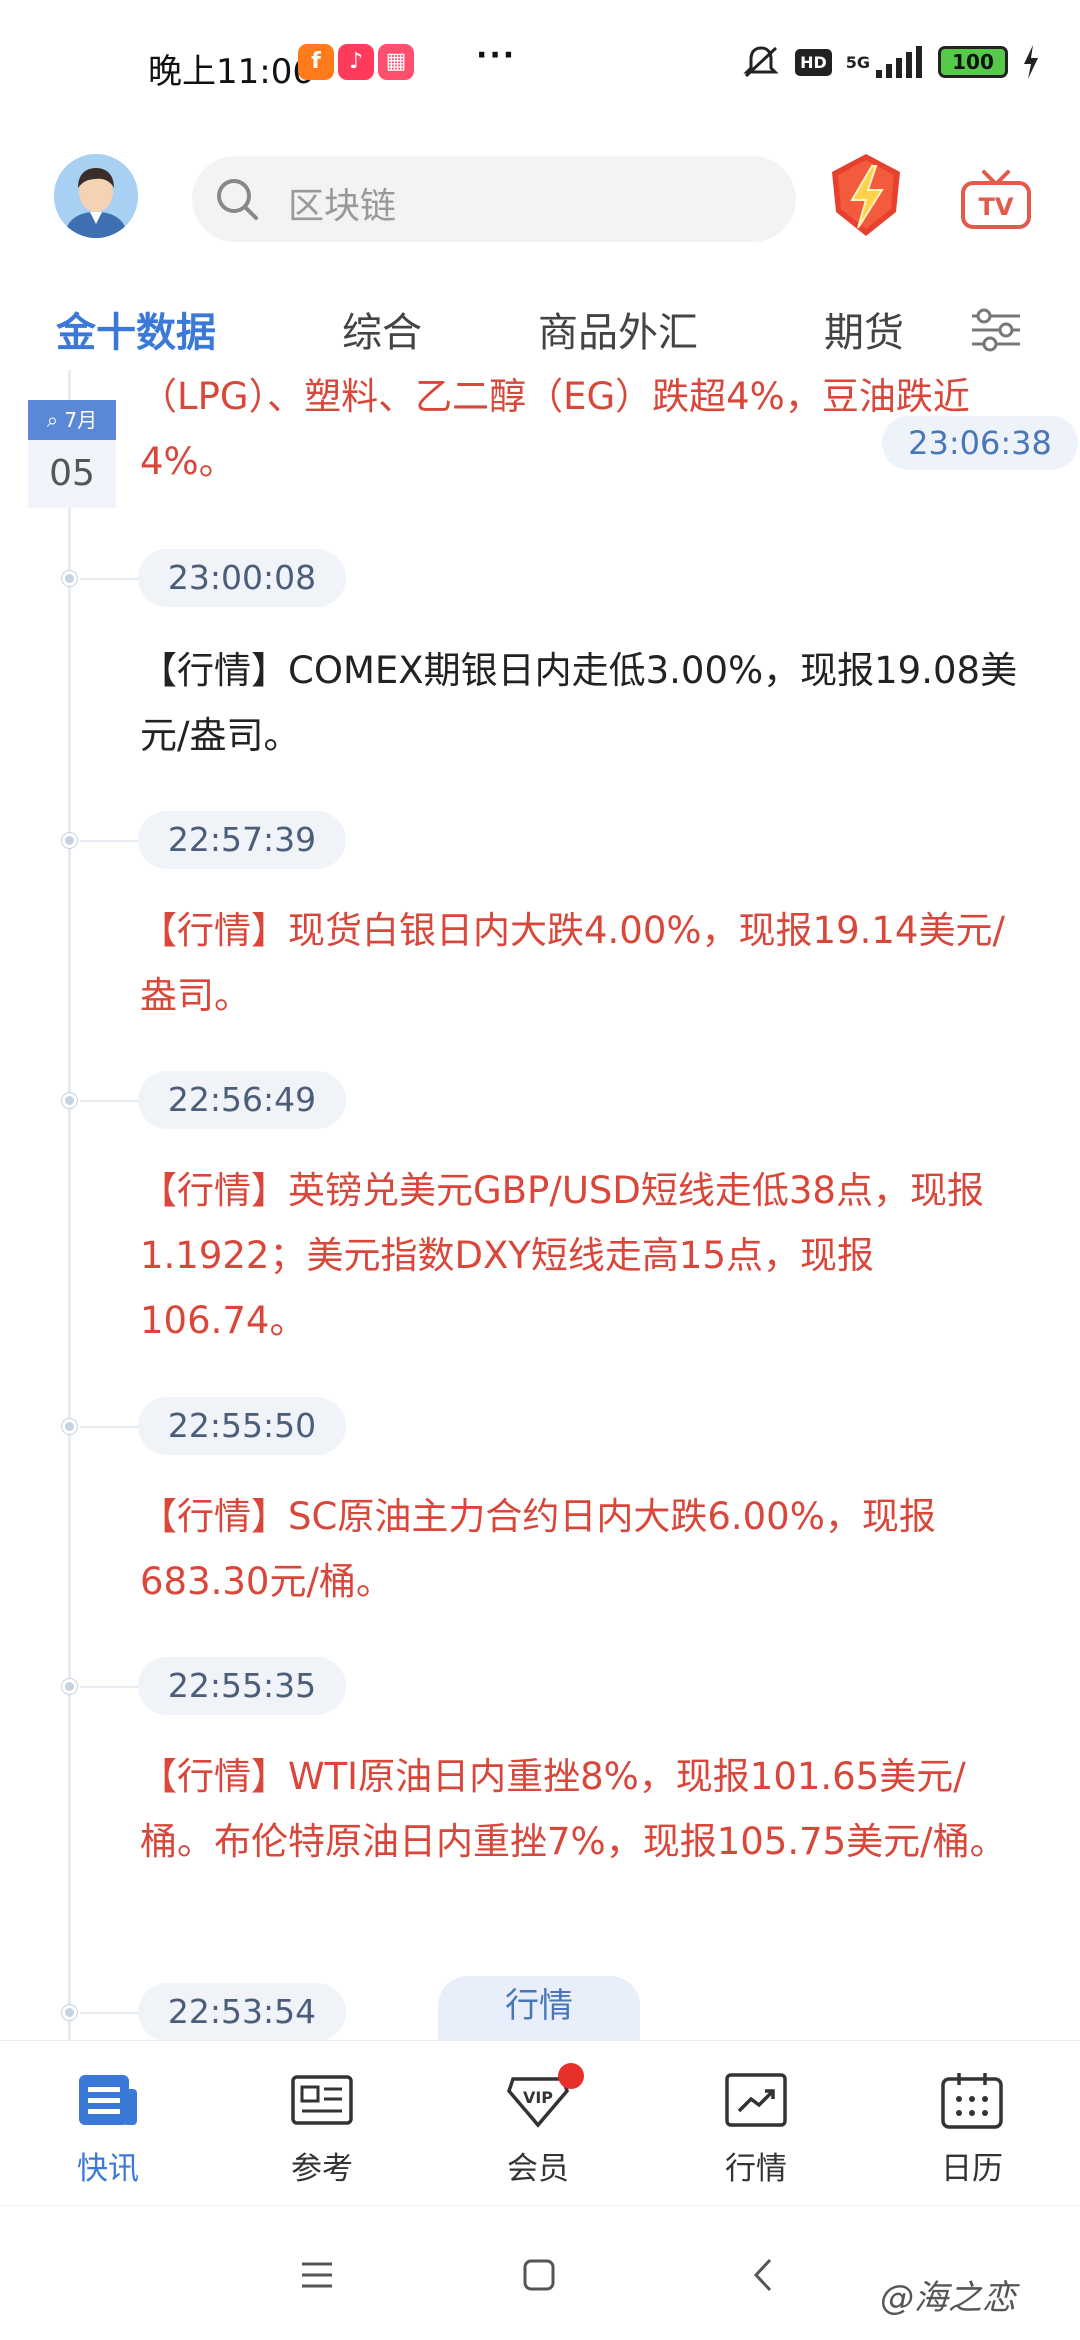 The image size is (1080, 2340). I want to click on nav-label: 快讯, so click(108, 2169).